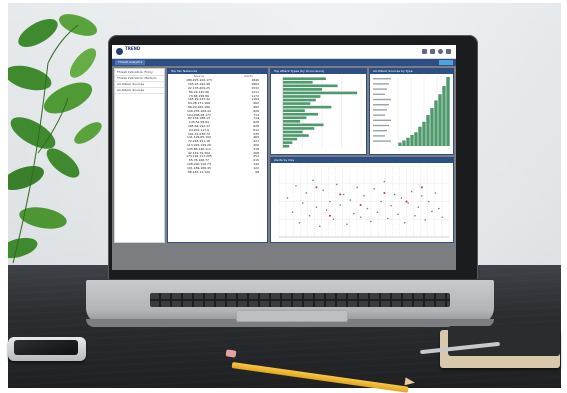 This screenshot has width=567, height=393. I want to click on attack-sources-panel: All Attack Sources by Type, so click(411, 111).